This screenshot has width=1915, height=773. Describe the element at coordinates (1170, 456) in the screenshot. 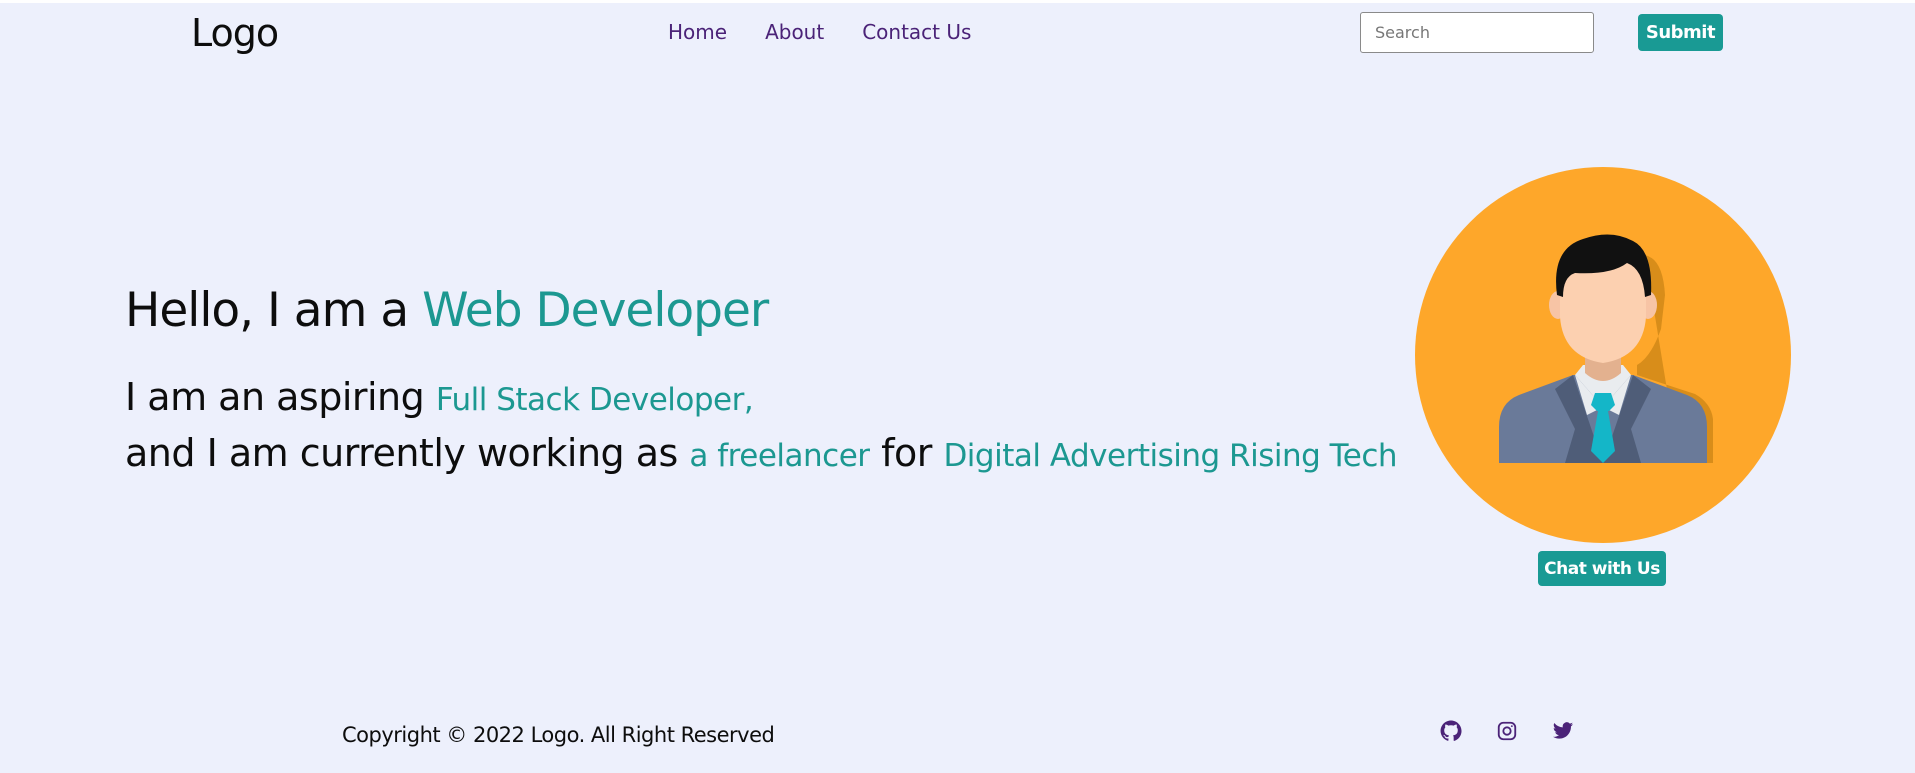

I see `hero-company-highlight: Digital Advertising Rising Tech` at that location.